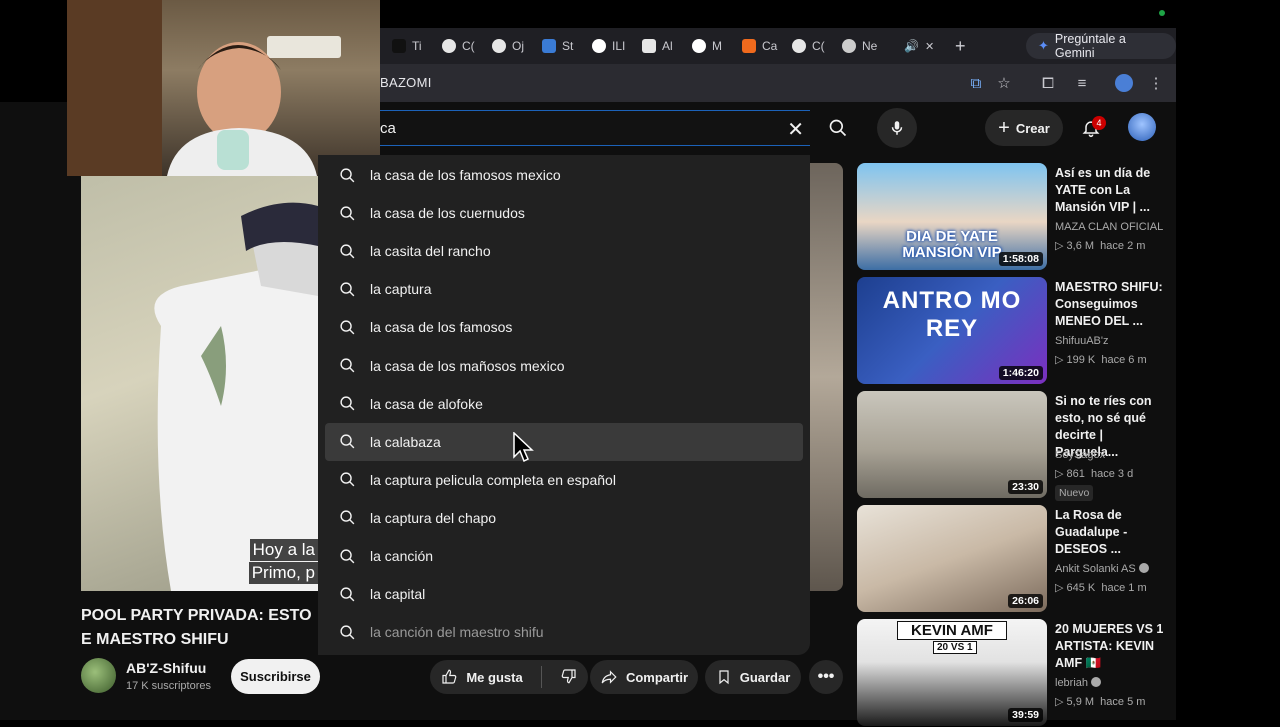  I want to click on channel-name: AB'Z-Shifuu, so click(166, 668).